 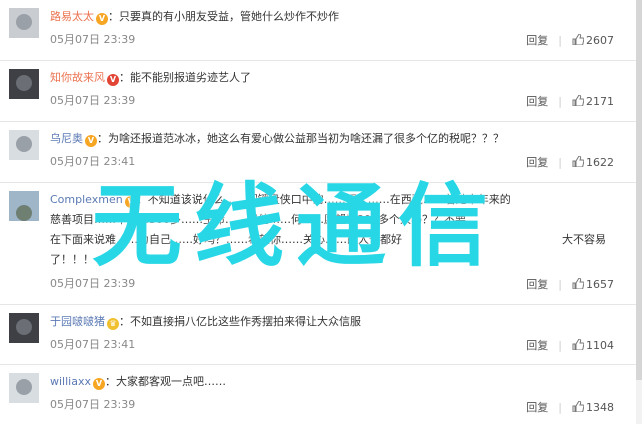 I want to click on like-button: 1622, so click(x=593, y=162).